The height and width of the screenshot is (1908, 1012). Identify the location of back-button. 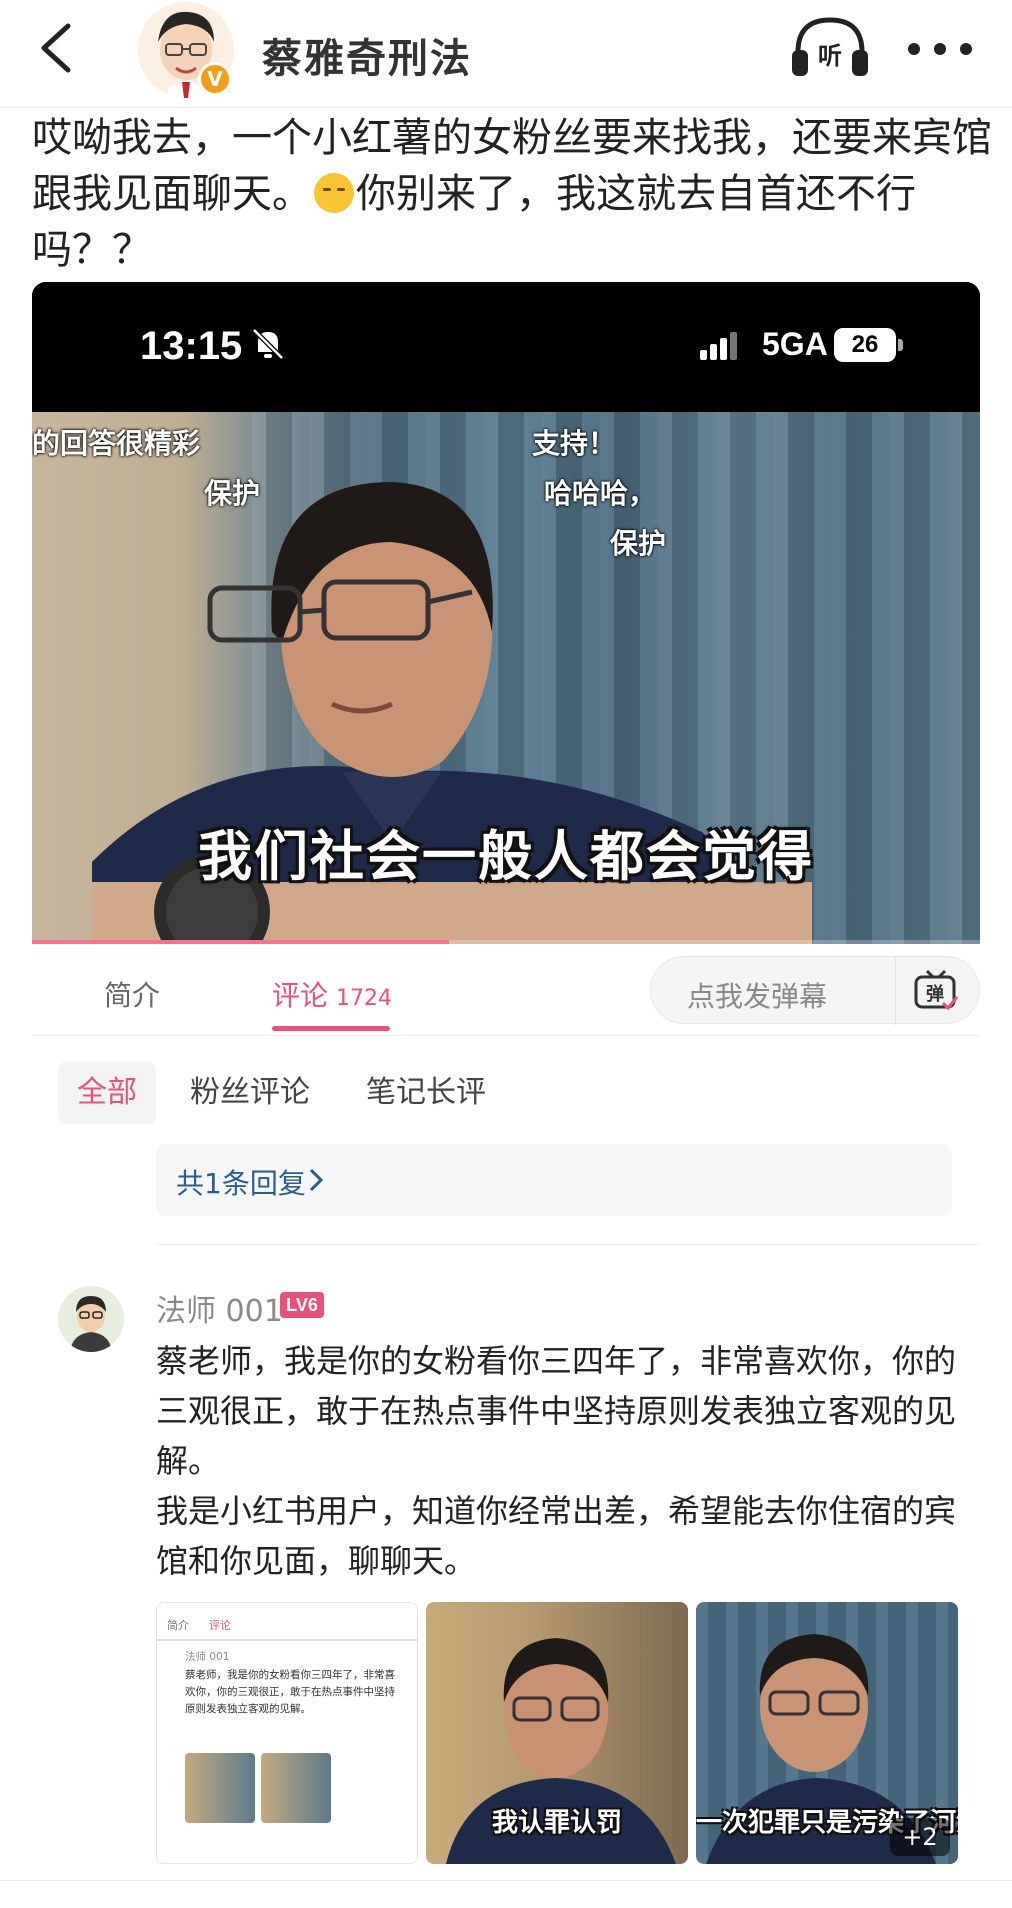
(58, 48).